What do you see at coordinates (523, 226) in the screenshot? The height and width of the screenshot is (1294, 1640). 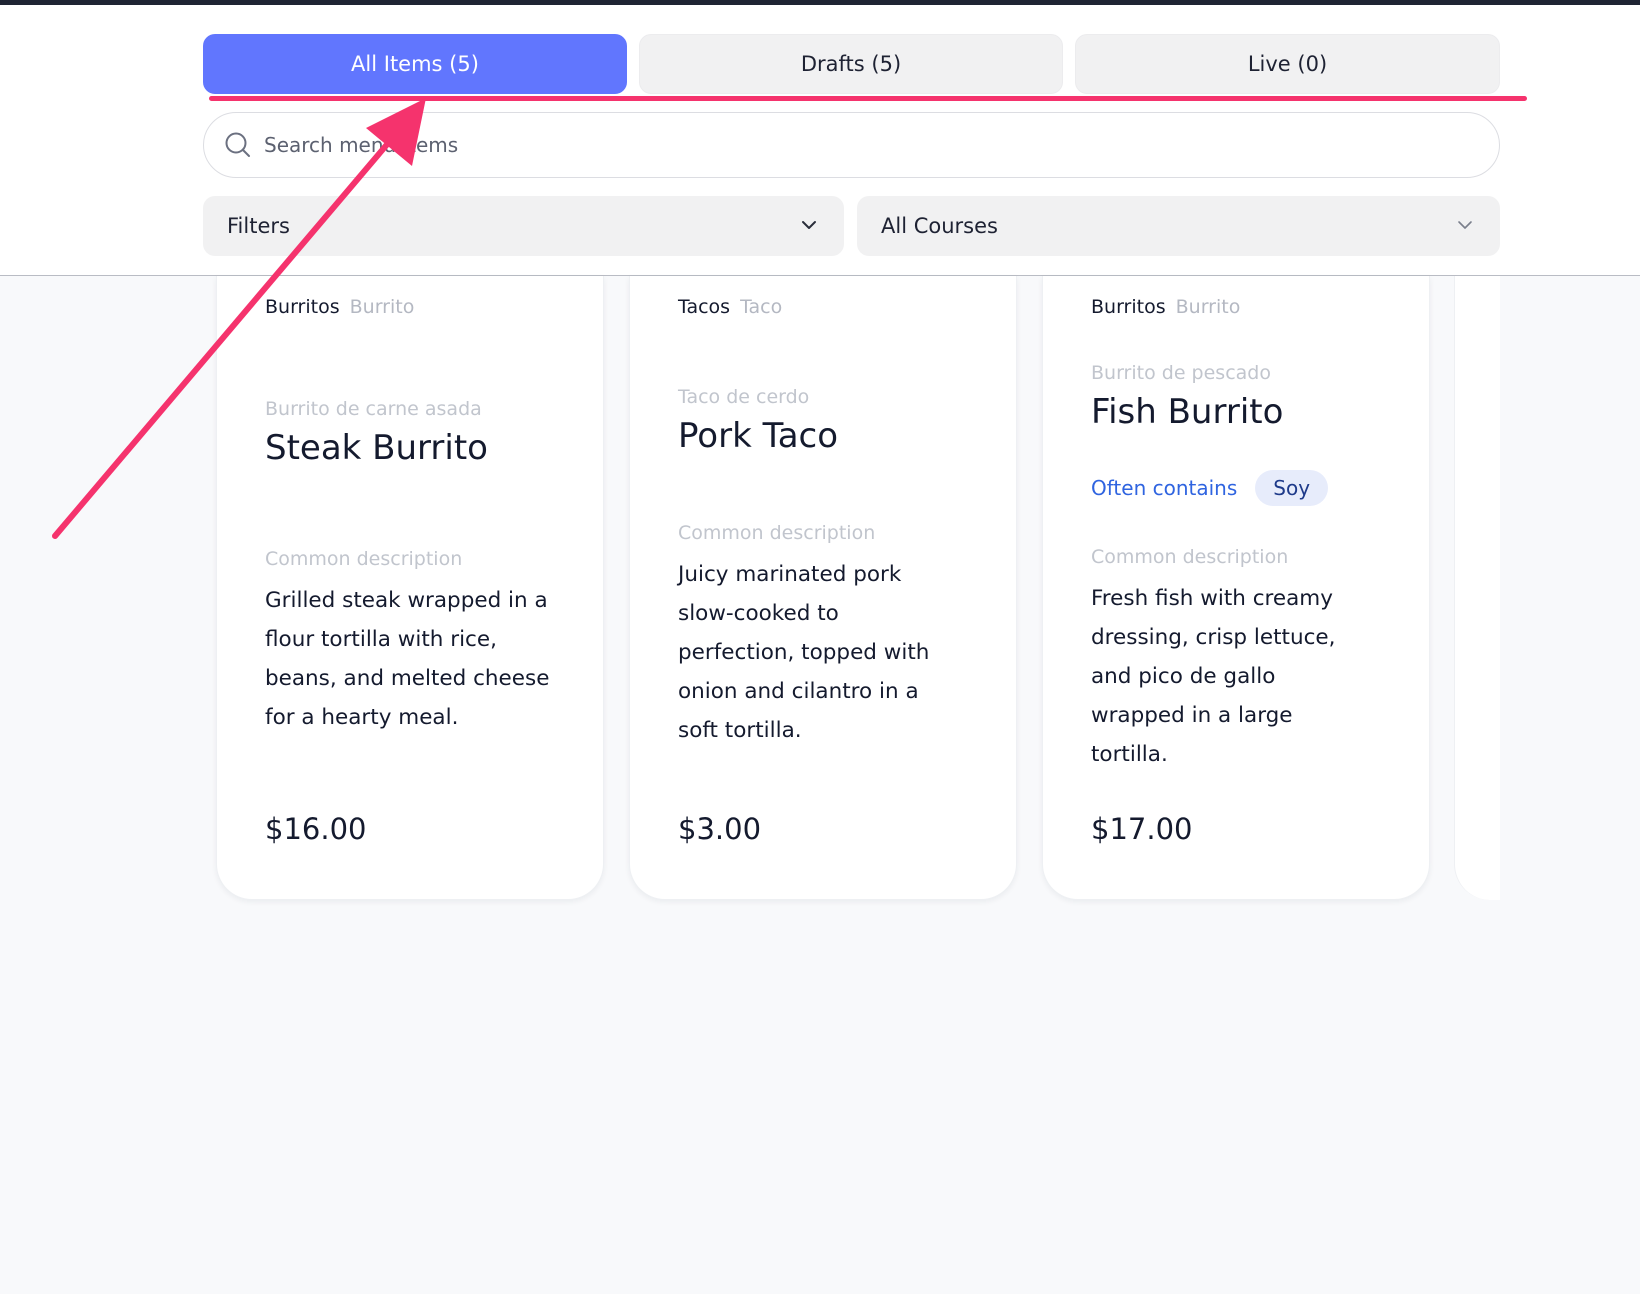 I see `filters-dropdown: Filters` at bounding box center [523, 226].